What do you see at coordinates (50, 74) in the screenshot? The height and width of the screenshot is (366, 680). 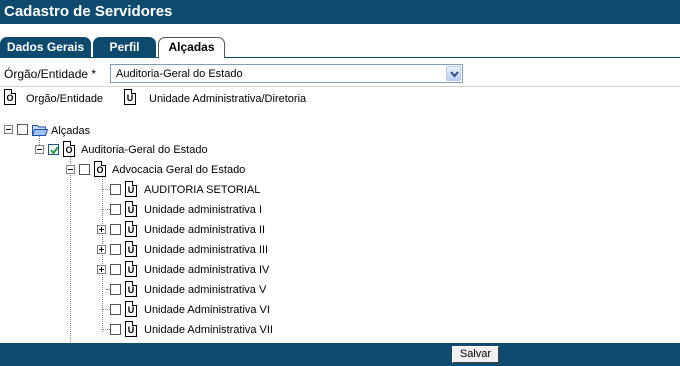 I see `orgao-label: Órgão/Entidade *` at bounding box center [50, 74].